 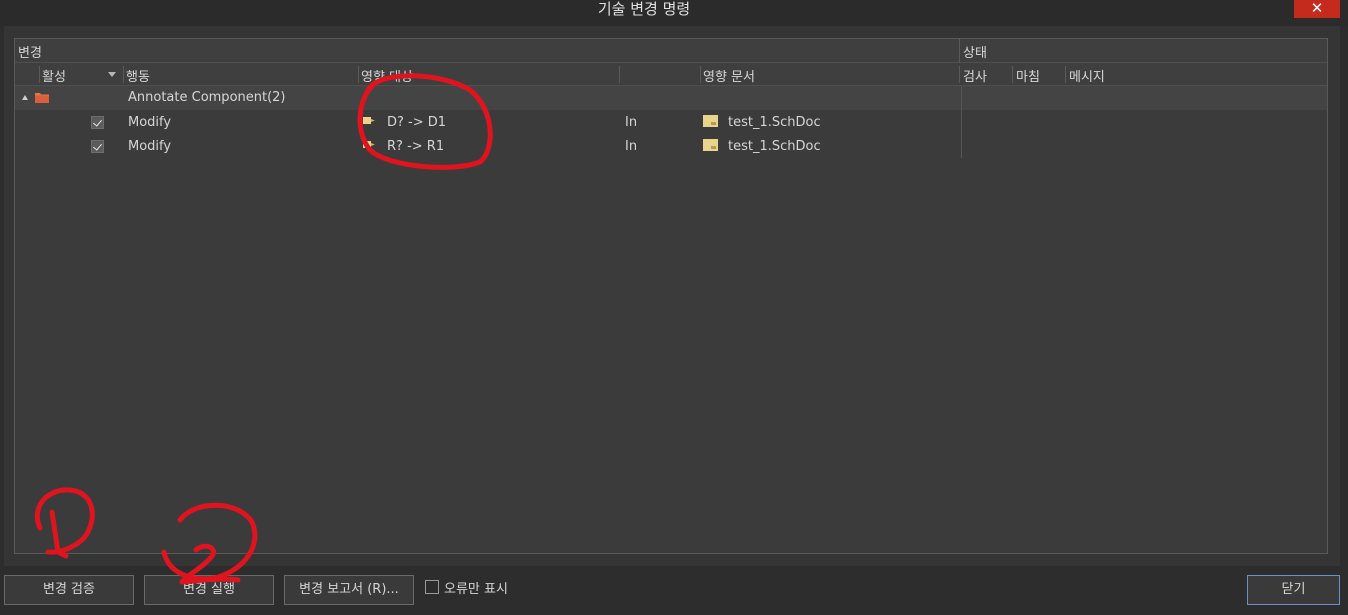 I want to click on status-group-header: 상태, so click(x=975, y=53).